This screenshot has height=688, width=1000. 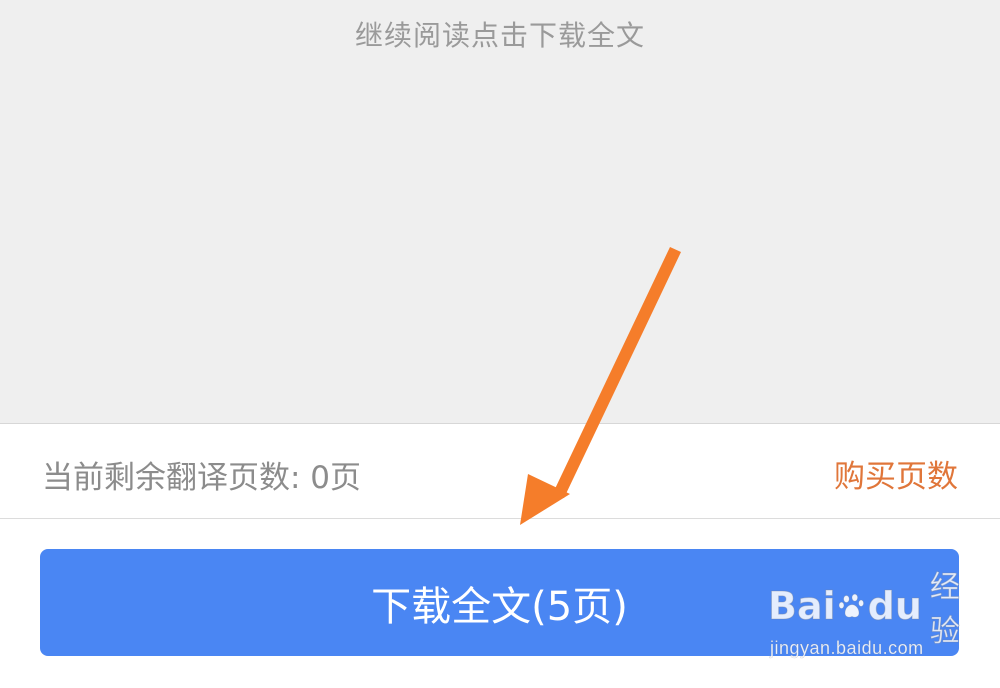 I want to click on download-full-text-button: 下载全文(5页), so click(x=499, y=602).